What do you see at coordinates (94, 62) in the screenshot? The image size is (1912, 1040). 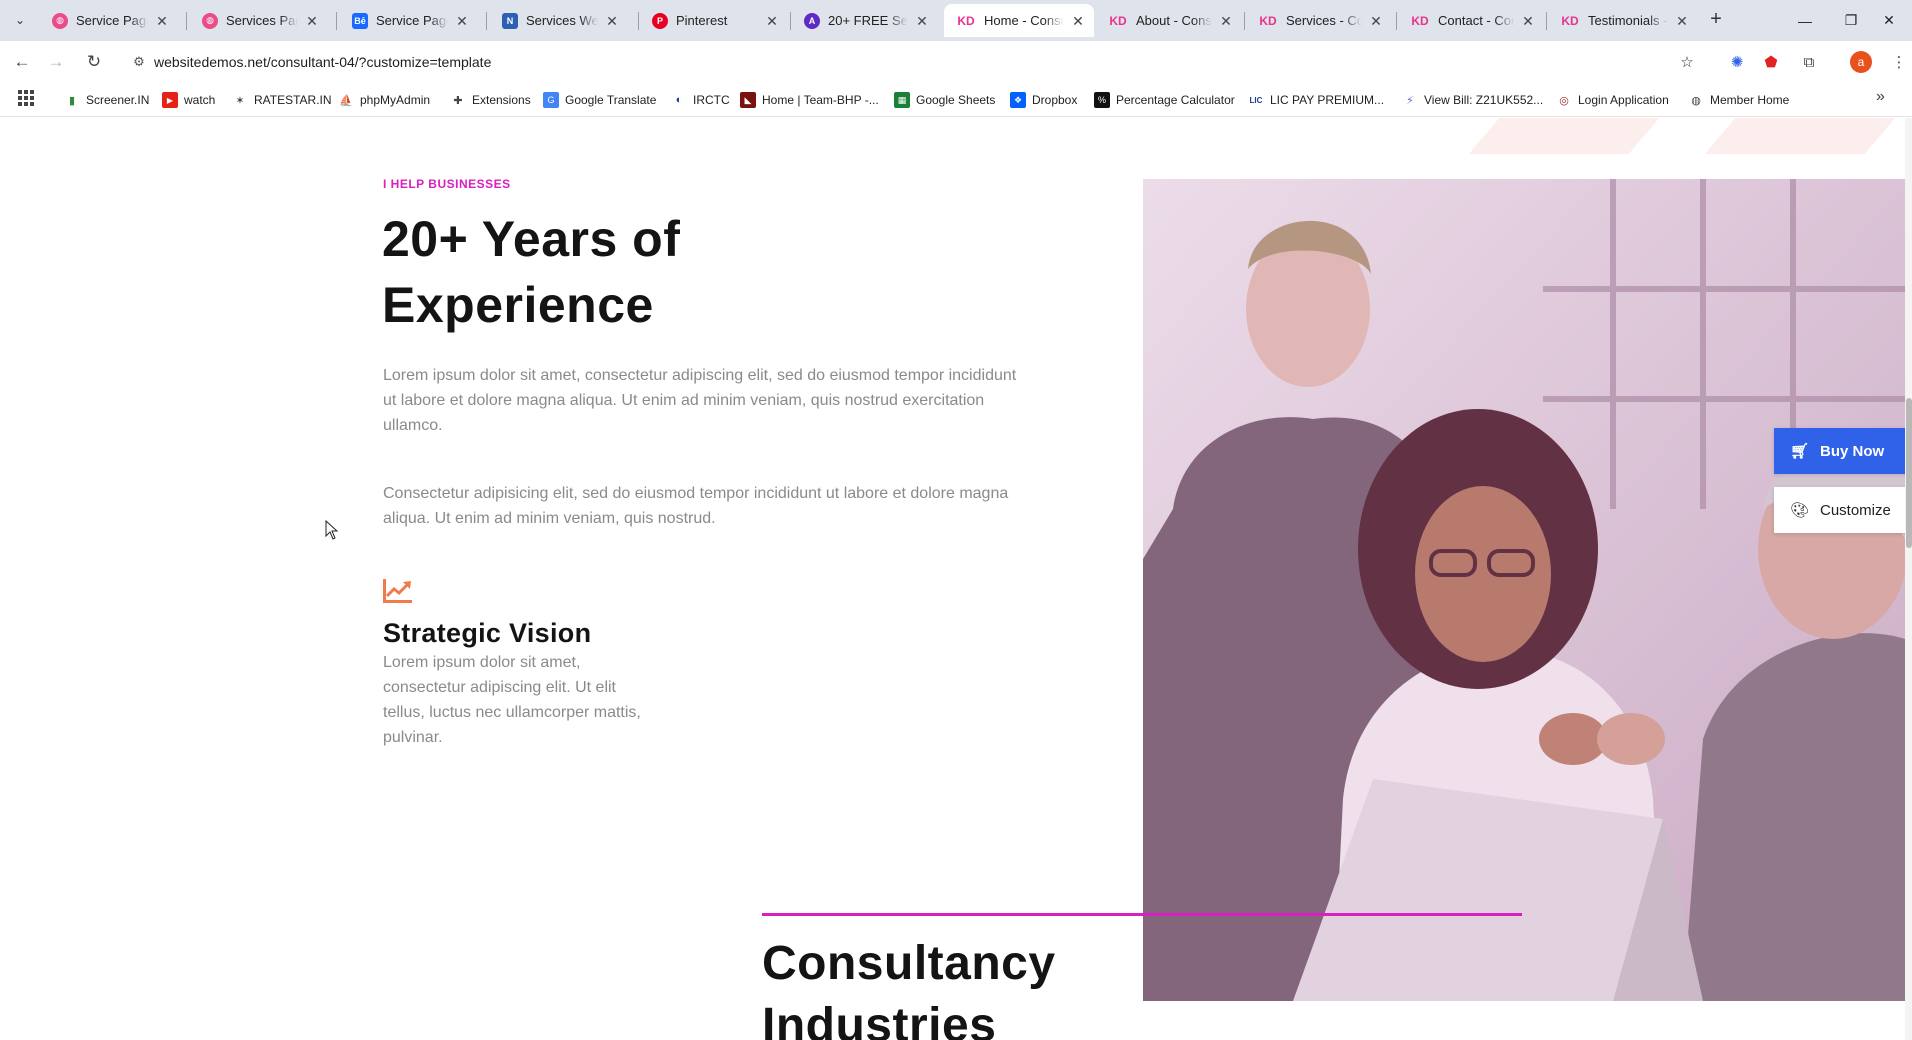 I see `reload-icon: ↻` at bounding box center [94, 62].